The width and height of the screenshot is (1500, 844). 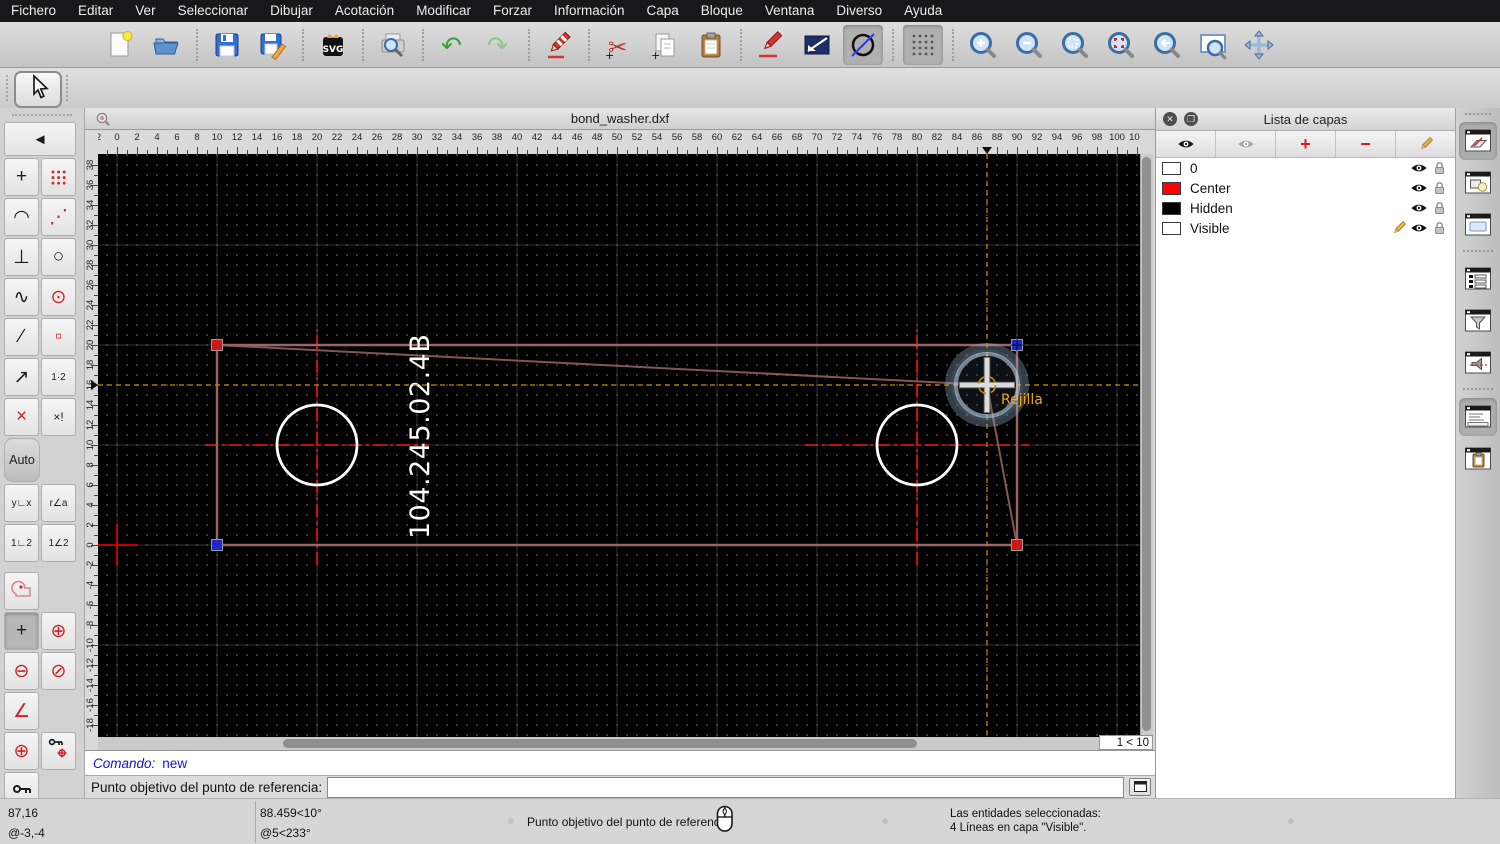 I want to click on dock-property-editor-button, so click(x=1478, y=279).